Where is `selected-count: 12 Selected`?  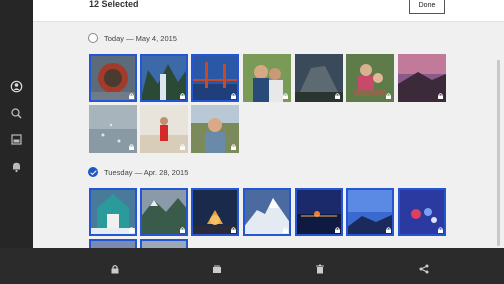
selected-count: 12 Selected is located at coordinates (114, 4).